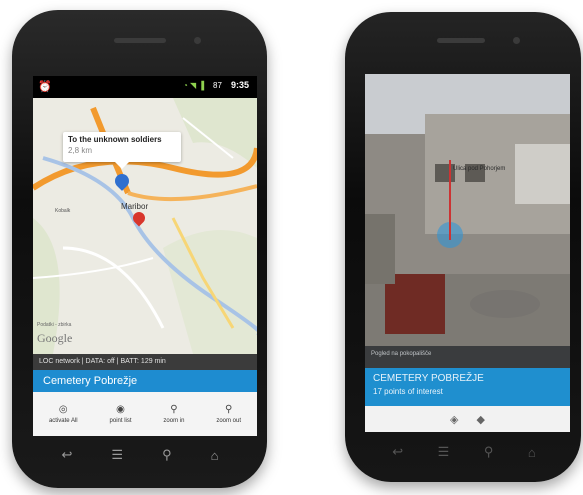 The height and width of the screenshot is (495, 583). What do you see at coordinates (54, 325) in the screenshot?
I see `map-credit: Podatki - zbirka` at bounding box center [54, 325].